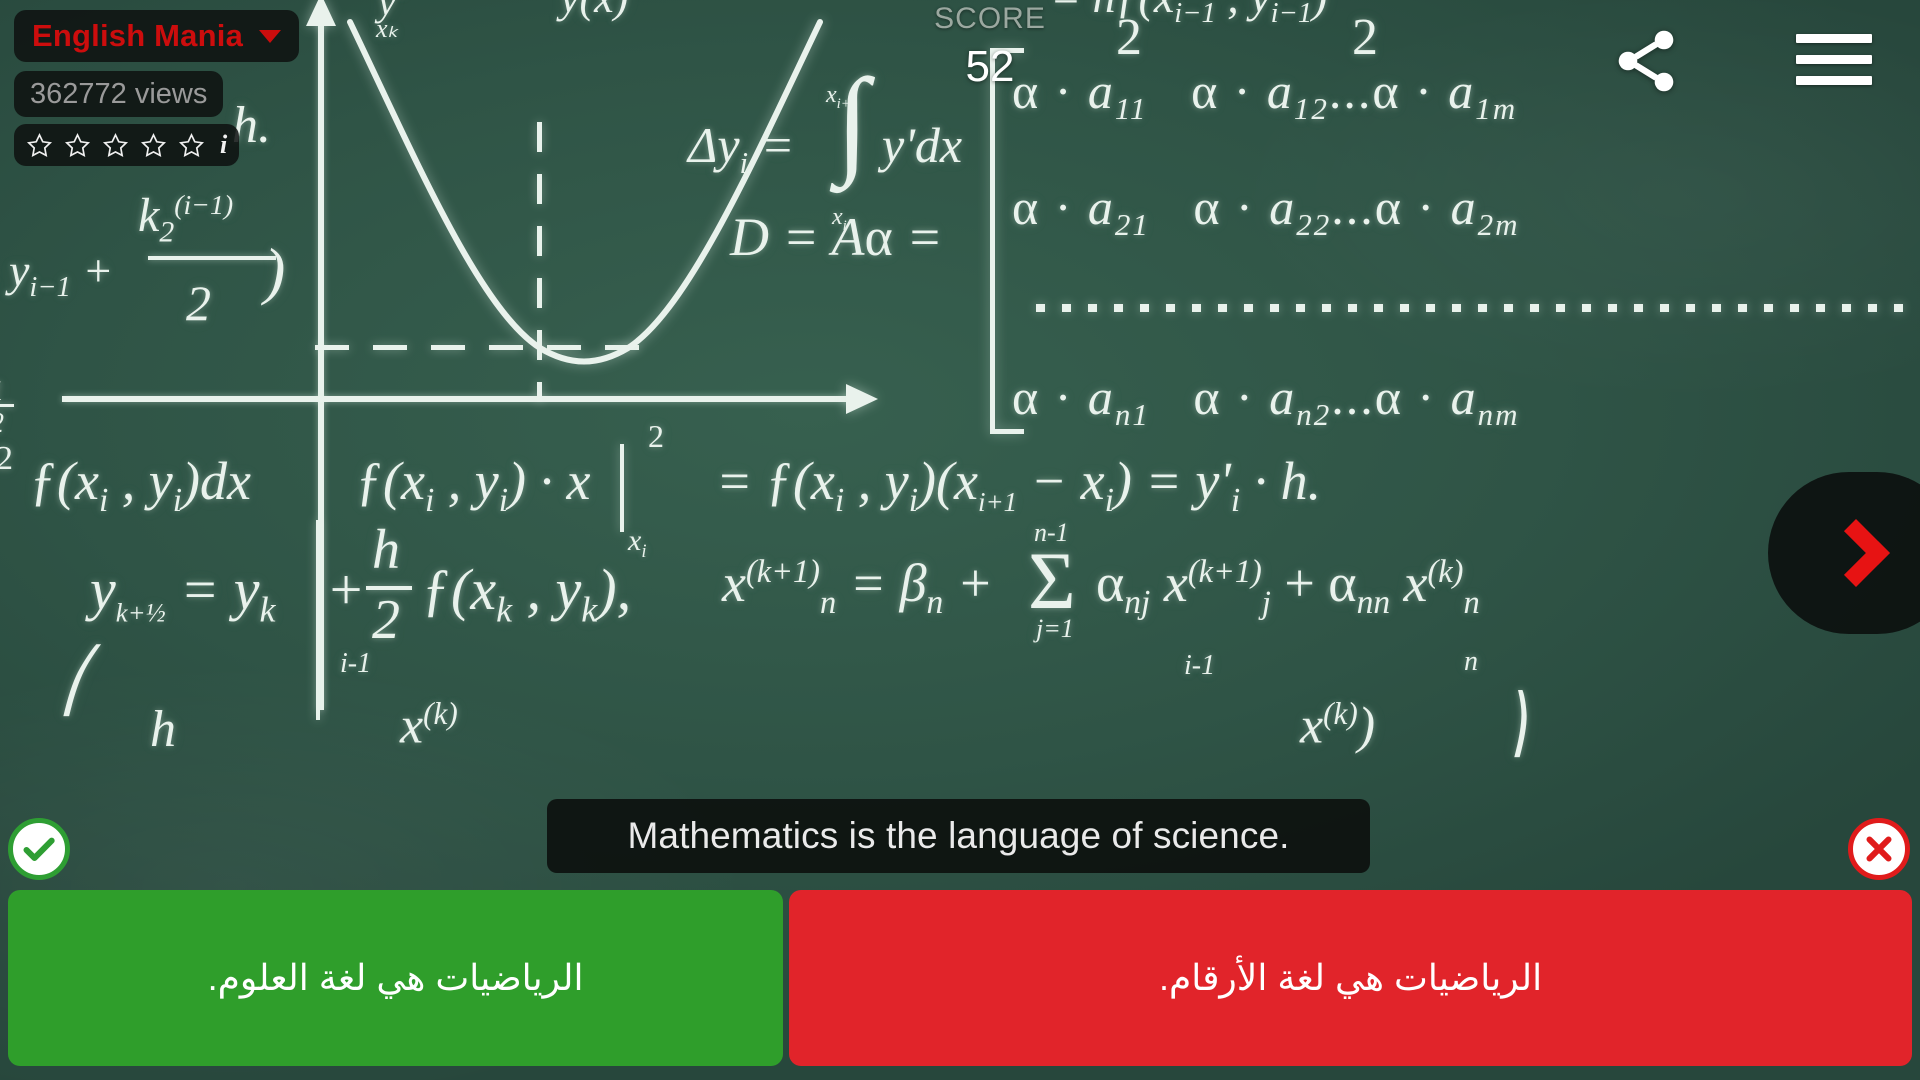  I want to click on chalk-formula: n-1, so click(1051, 532).